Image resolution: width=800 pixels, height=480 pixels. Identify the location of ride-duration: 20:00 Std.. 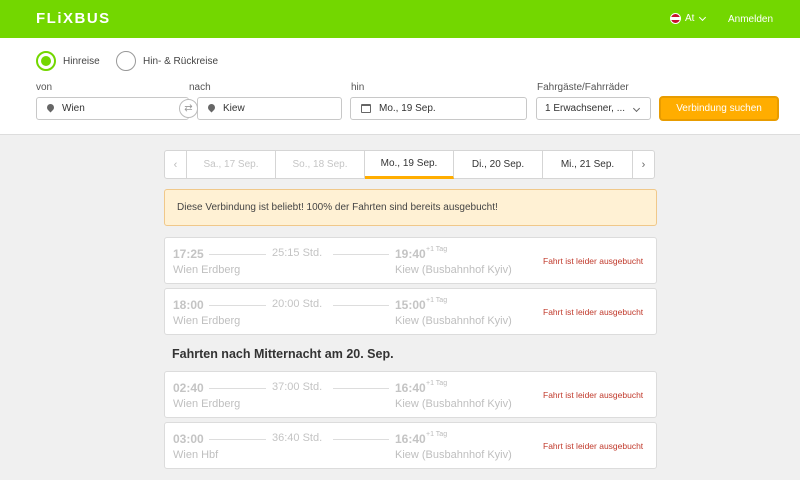
(297, 304).